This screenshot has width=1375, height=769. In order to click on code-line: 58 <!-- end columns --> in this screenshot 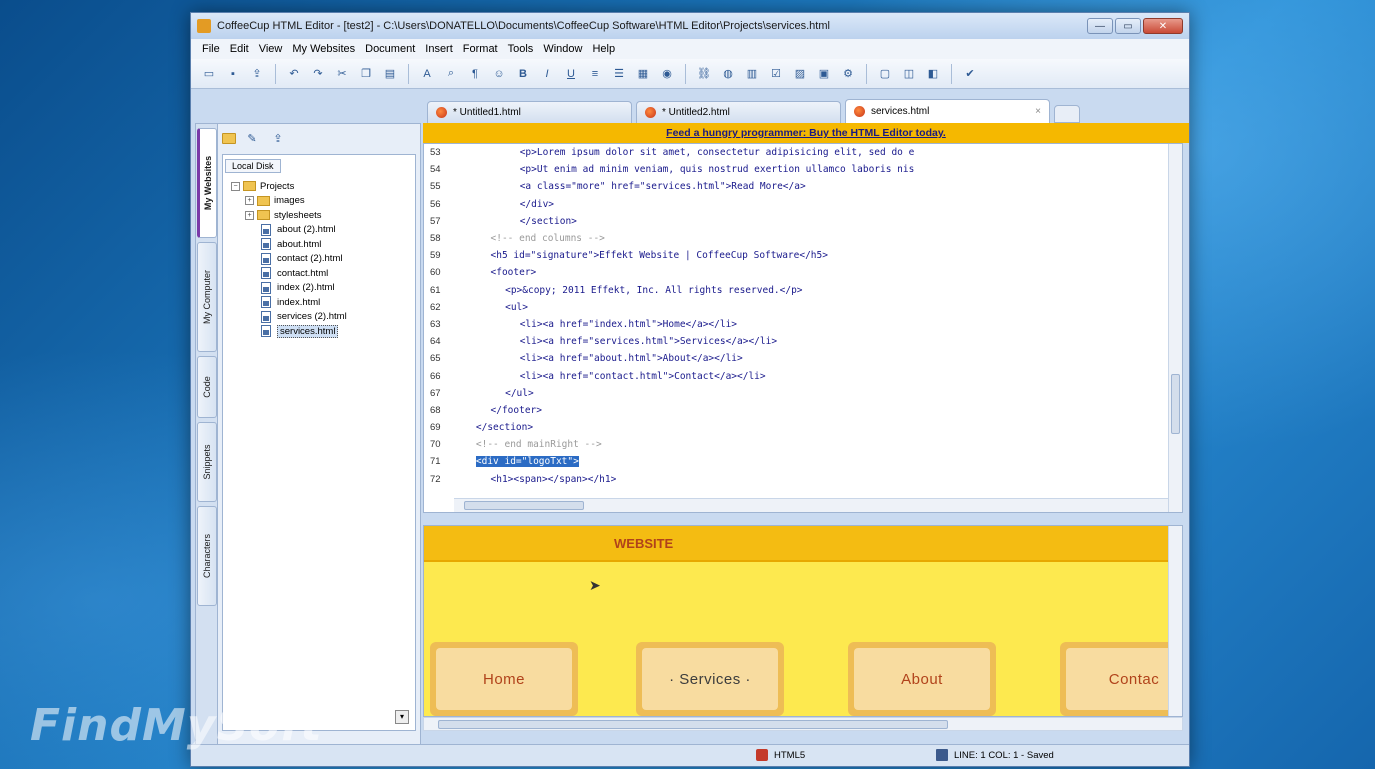, I will do `click(803, 238)`.